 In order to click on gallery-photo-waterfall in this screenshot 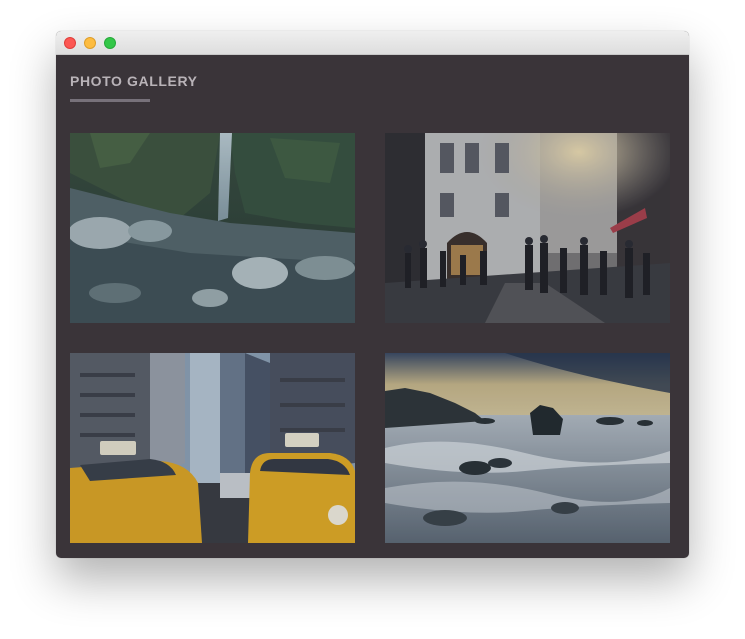, I will do `click(212, 228)`.